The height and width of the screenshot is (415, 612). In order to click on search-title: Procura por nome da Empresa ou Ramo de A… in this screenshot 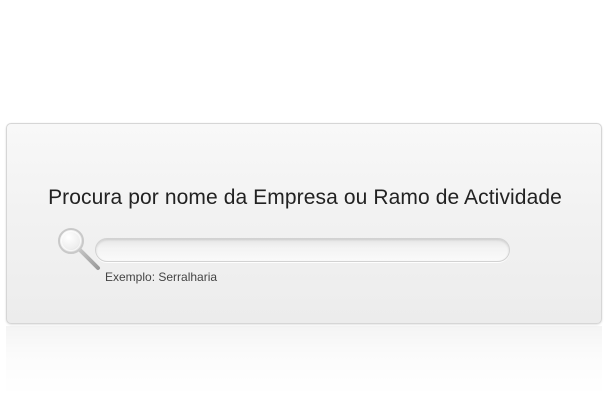, I will do `click(305, 197)`.